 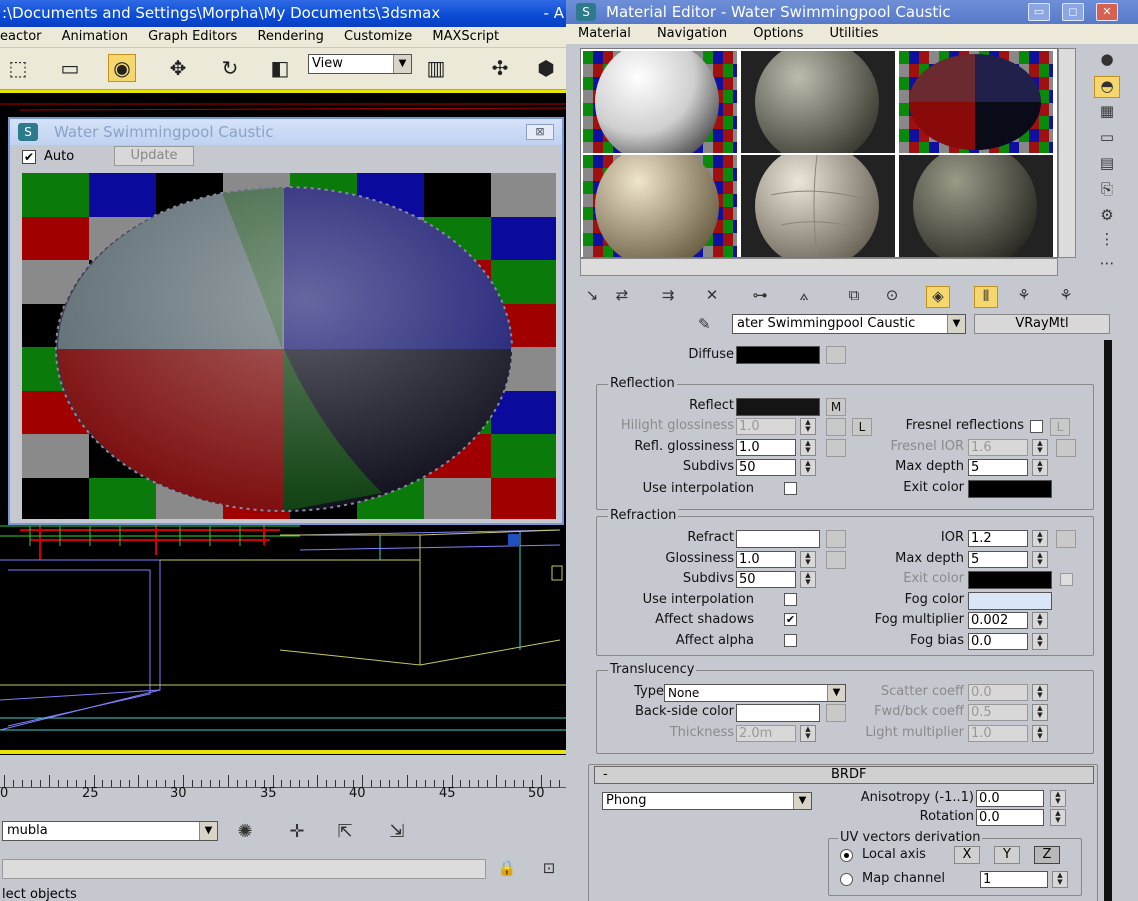 What do you see at coordinates (1107, 217) in the screenshot?
I see `options-icon: ⚙` at bounding box center [1107, 217].